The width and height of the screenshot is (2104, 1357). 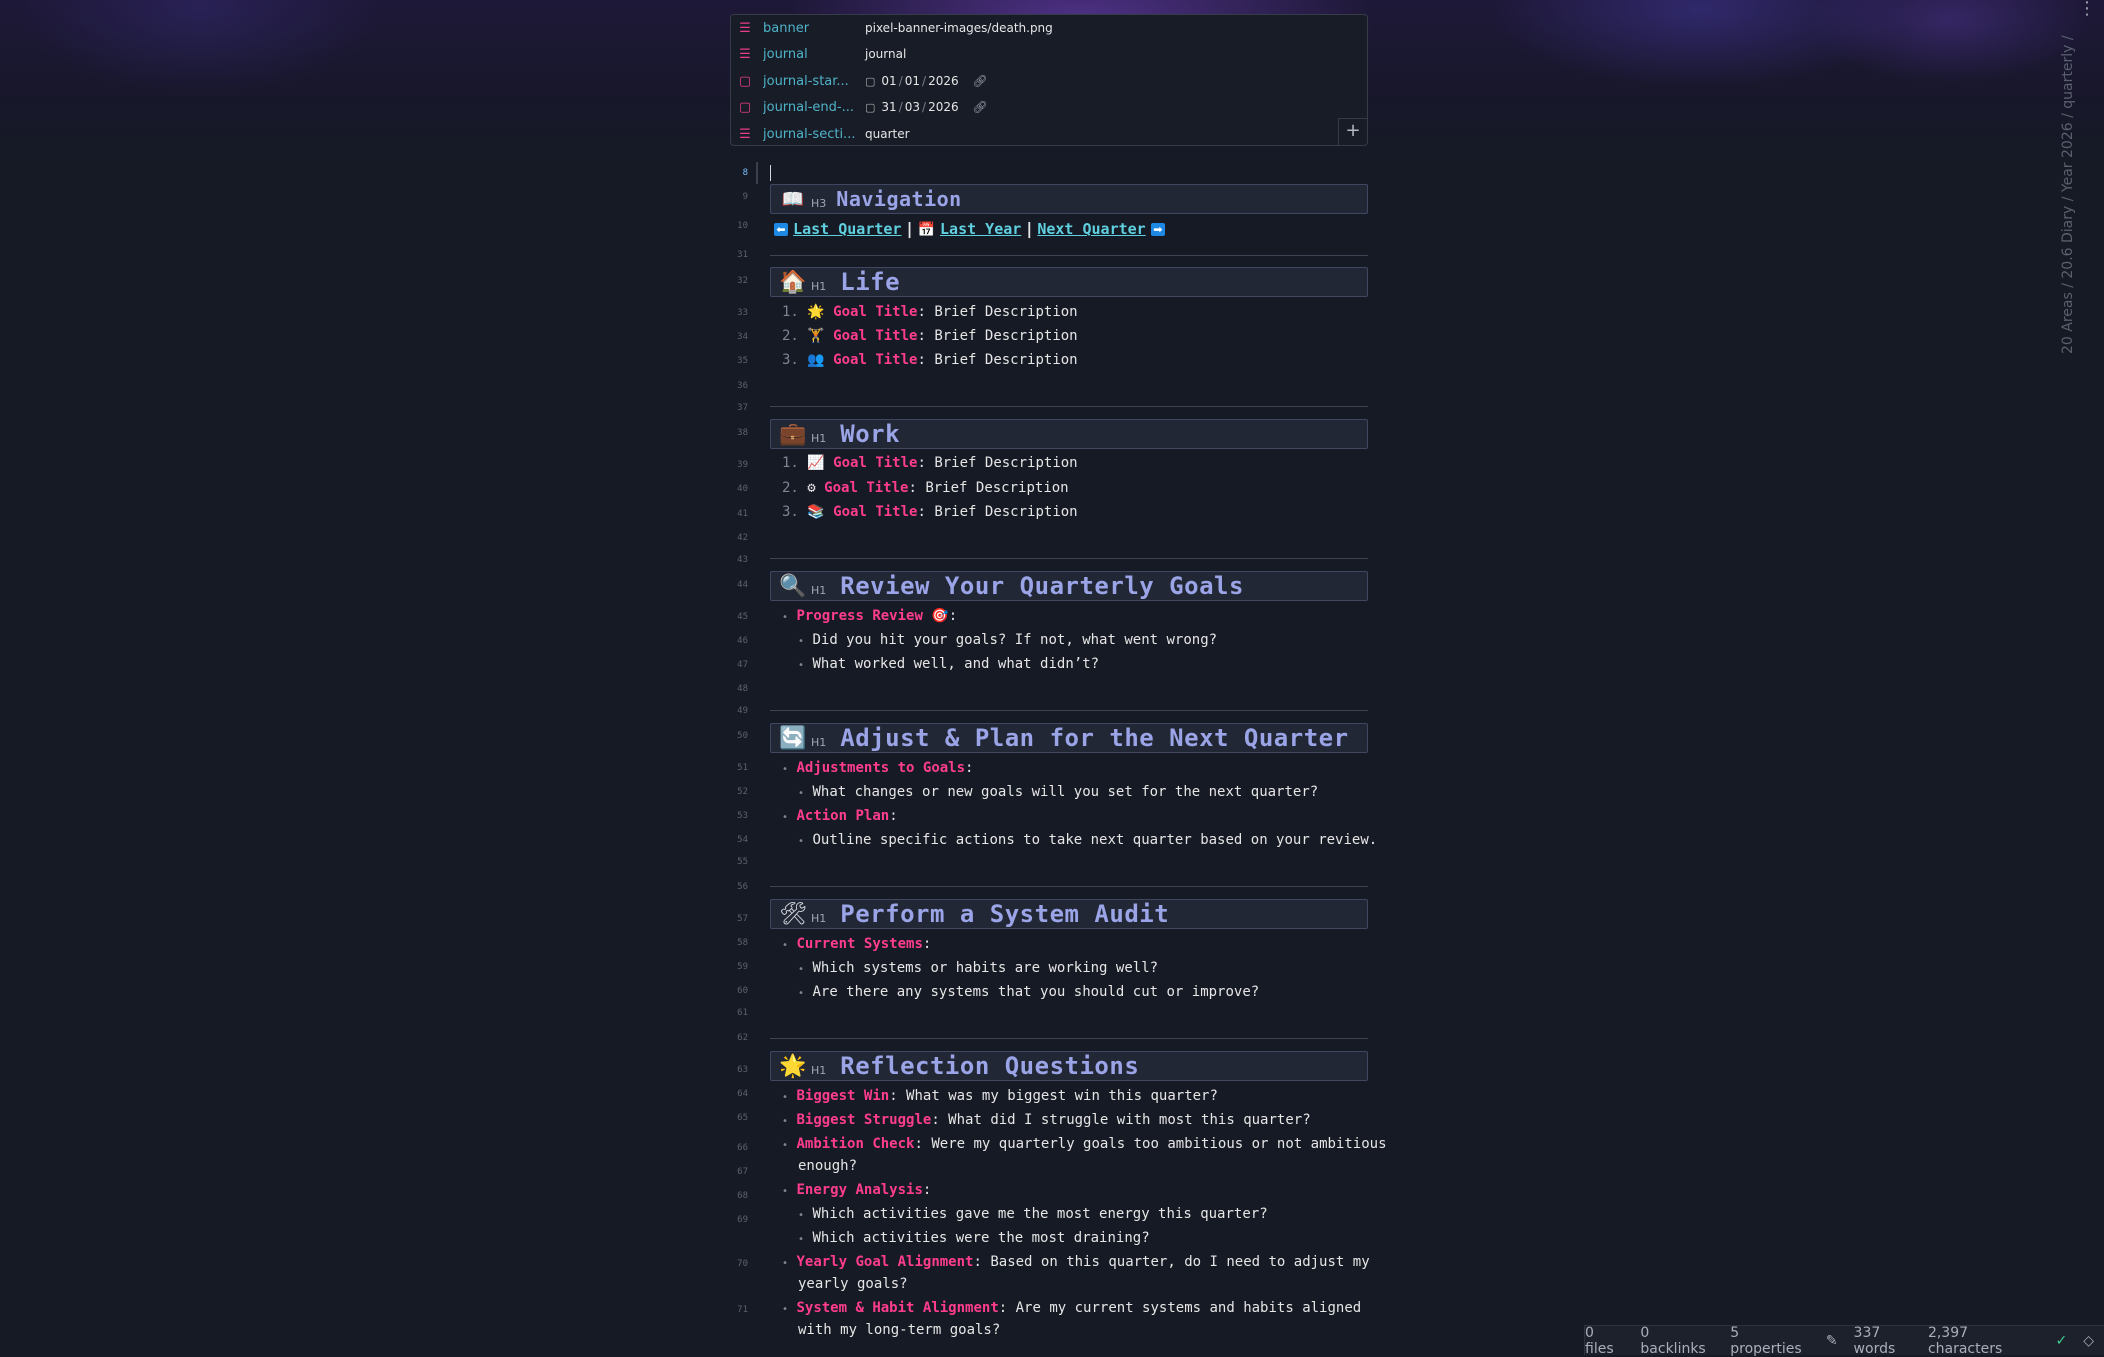 I want to click on list-item-continuation: yearly goals?, so click(x=853, y=1284).